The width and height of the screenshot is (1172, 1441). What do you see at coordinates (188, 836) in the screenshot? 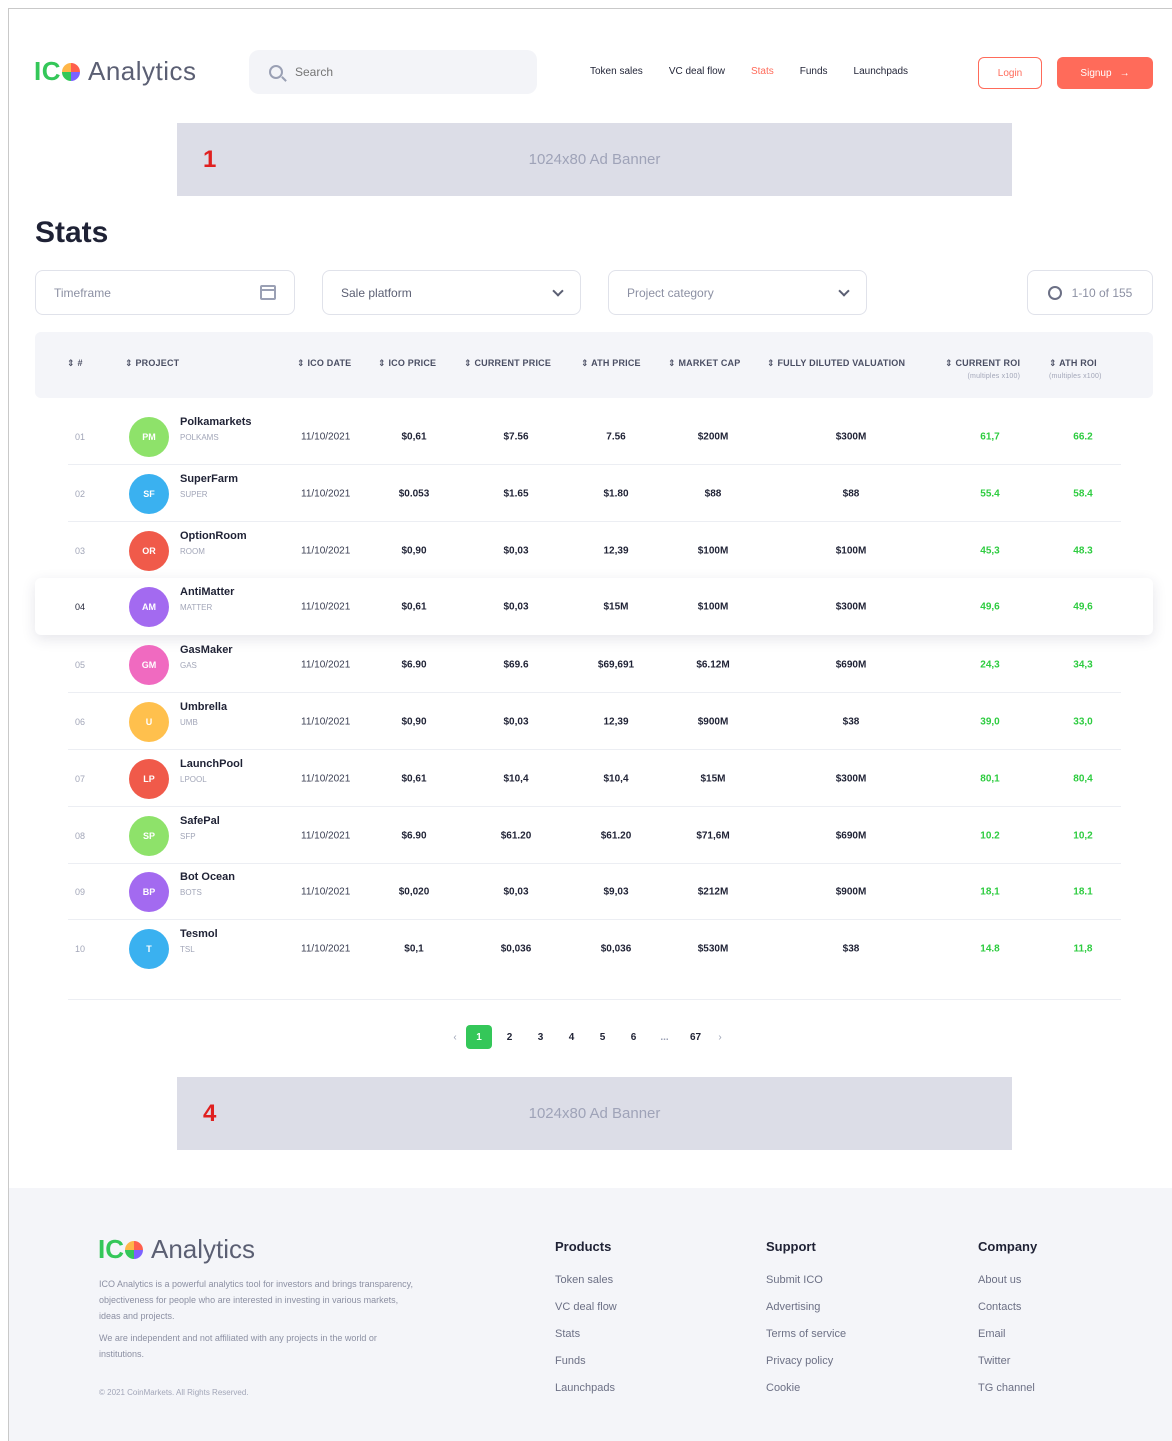
I see `project-ticker: SFP` at bounding box center [188, 836].